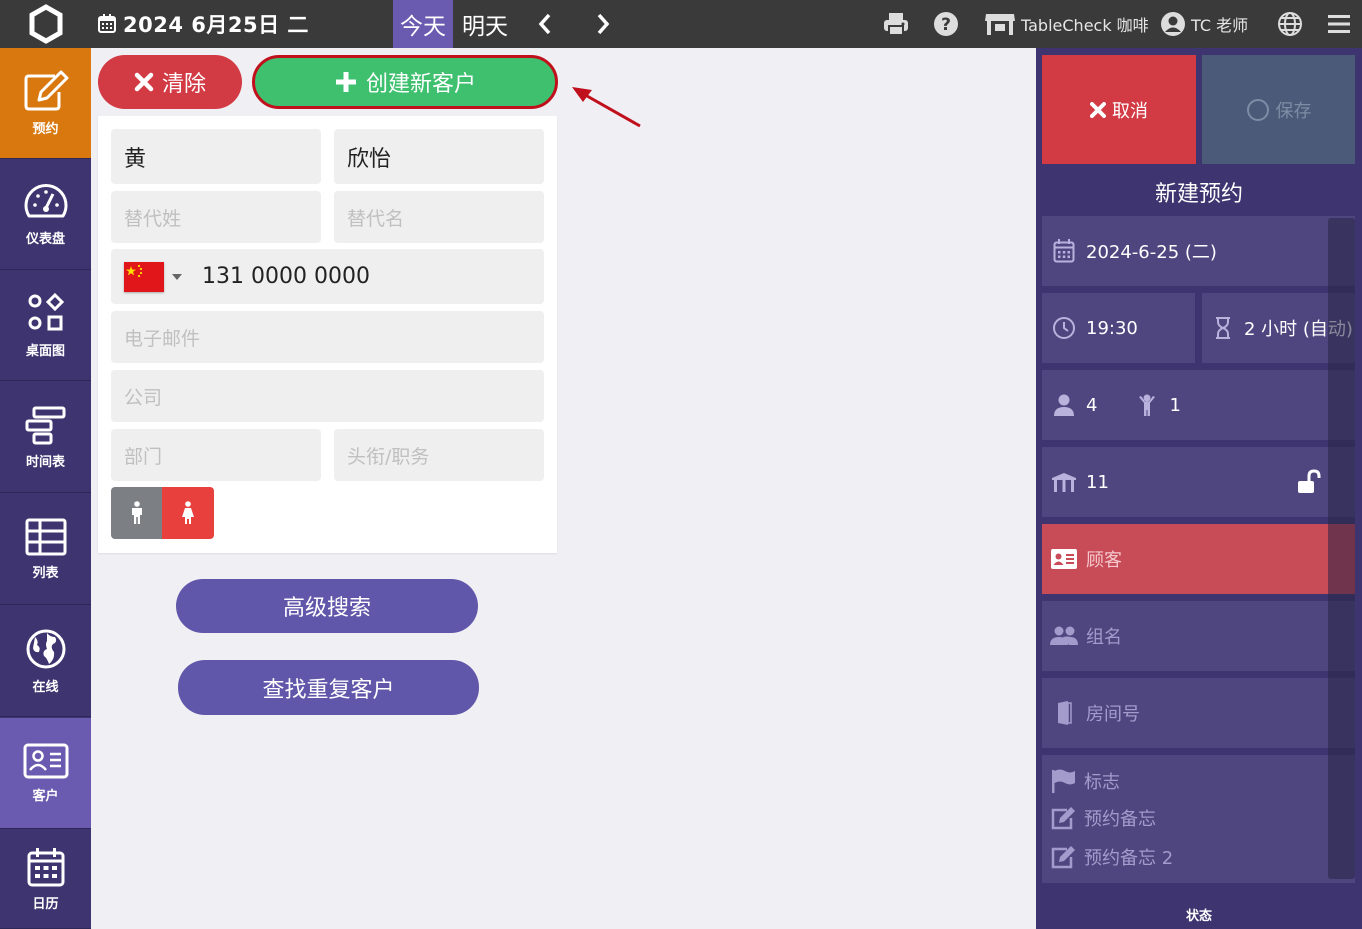 The height and width of the screenshot is (929, 1362). Describe the element at coordinates (1293, 111) in the screenshot. I see `save-button-label: 保存` at that location.